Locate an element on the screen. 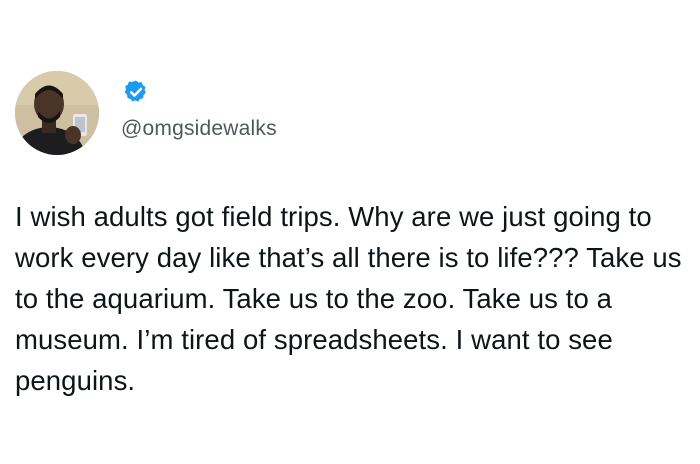 Image resolution: width=700 pixels, height=464 pixels. verified-badge-icon is located at coordinates (135, 91).